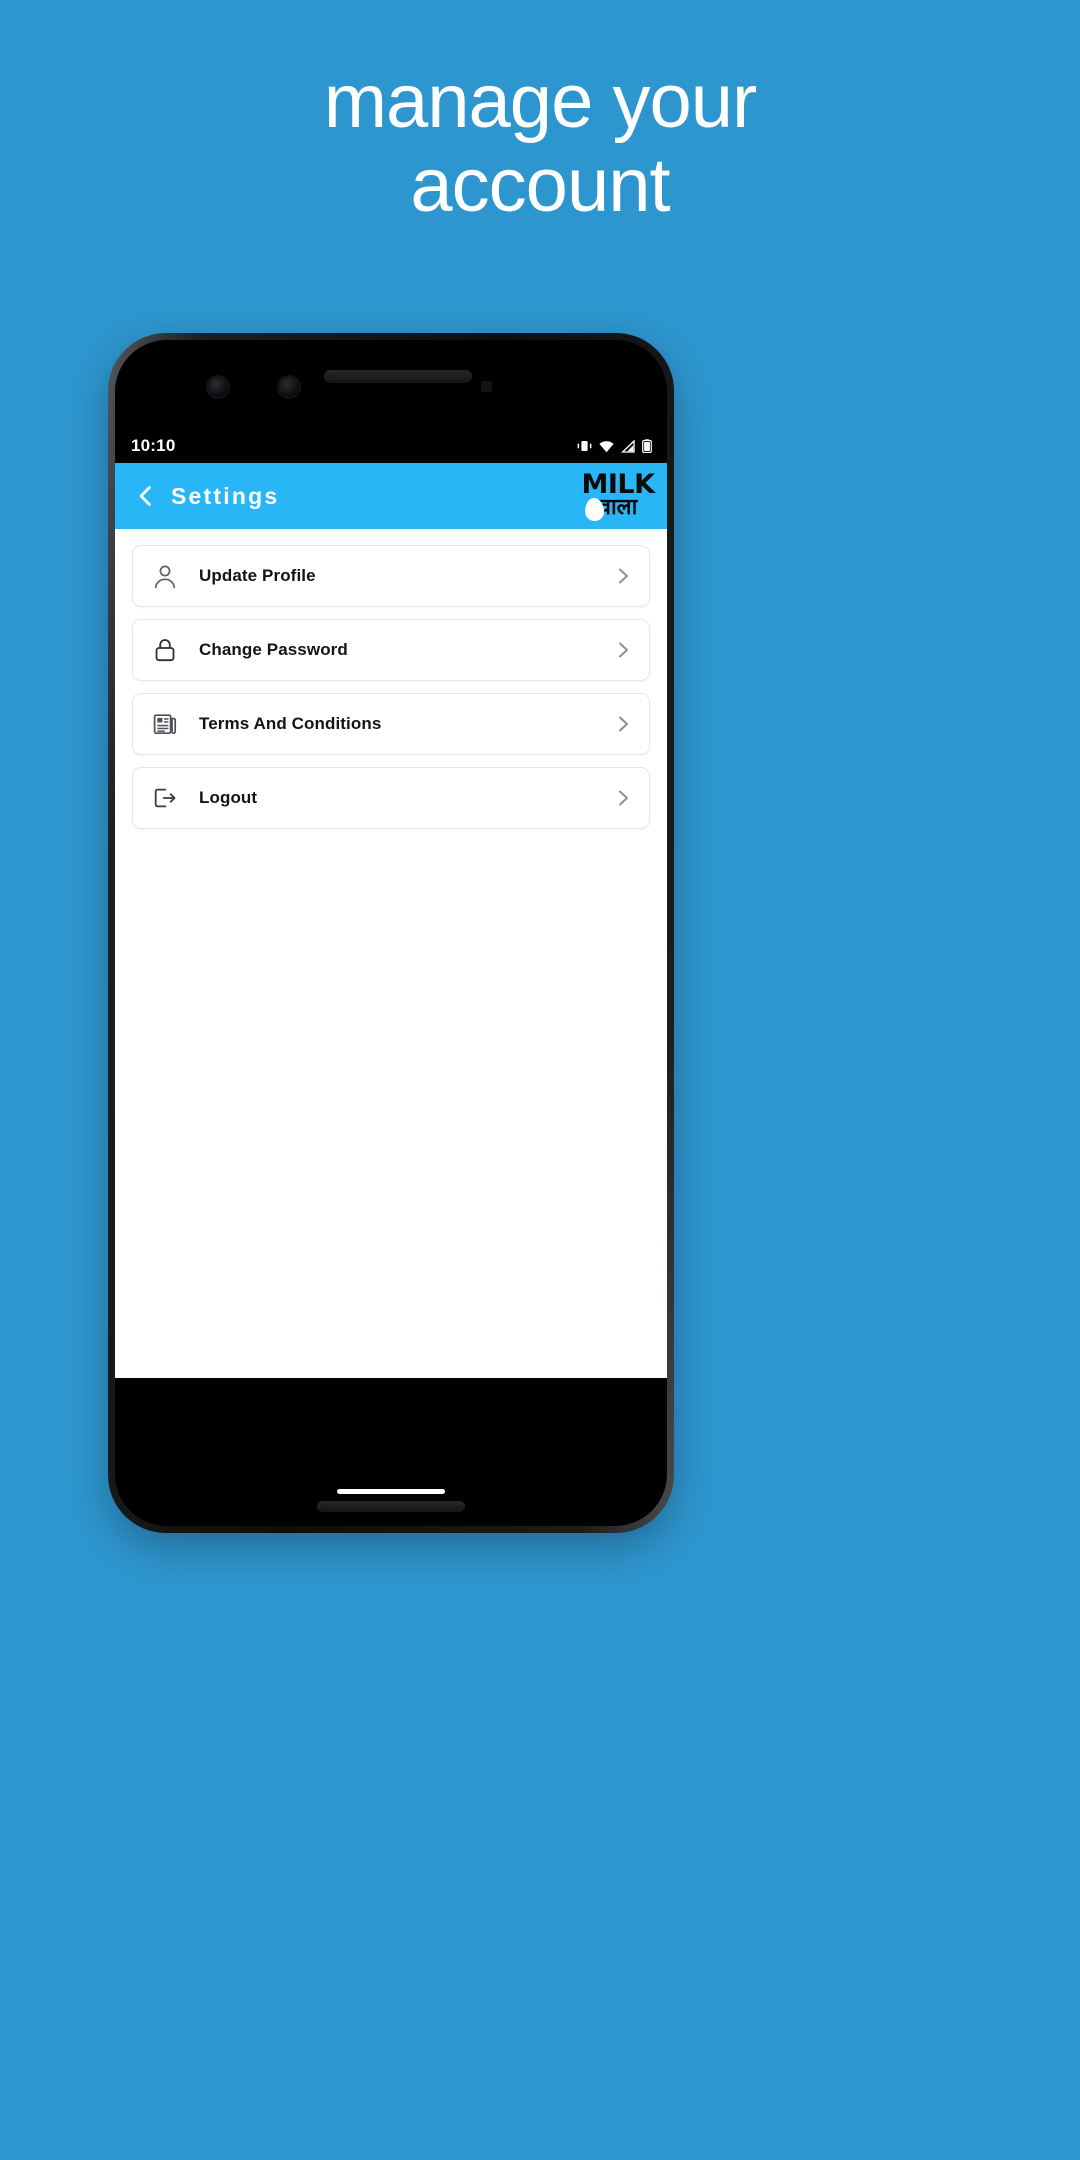 The image size is (1080, 2160). I want to click on settings-row-terms-and-conditions: Terms And Conditions, so click(391, 724).